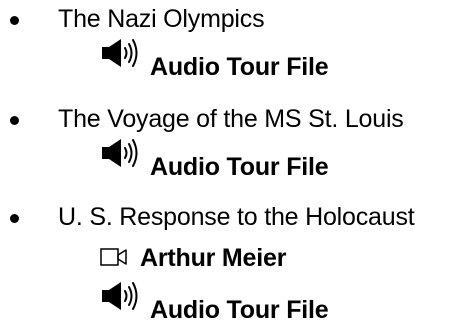  Describe the element at coordinates (161, 19) in the screenshot. I see `list-item-title: The Nazi Olympics` at that location.